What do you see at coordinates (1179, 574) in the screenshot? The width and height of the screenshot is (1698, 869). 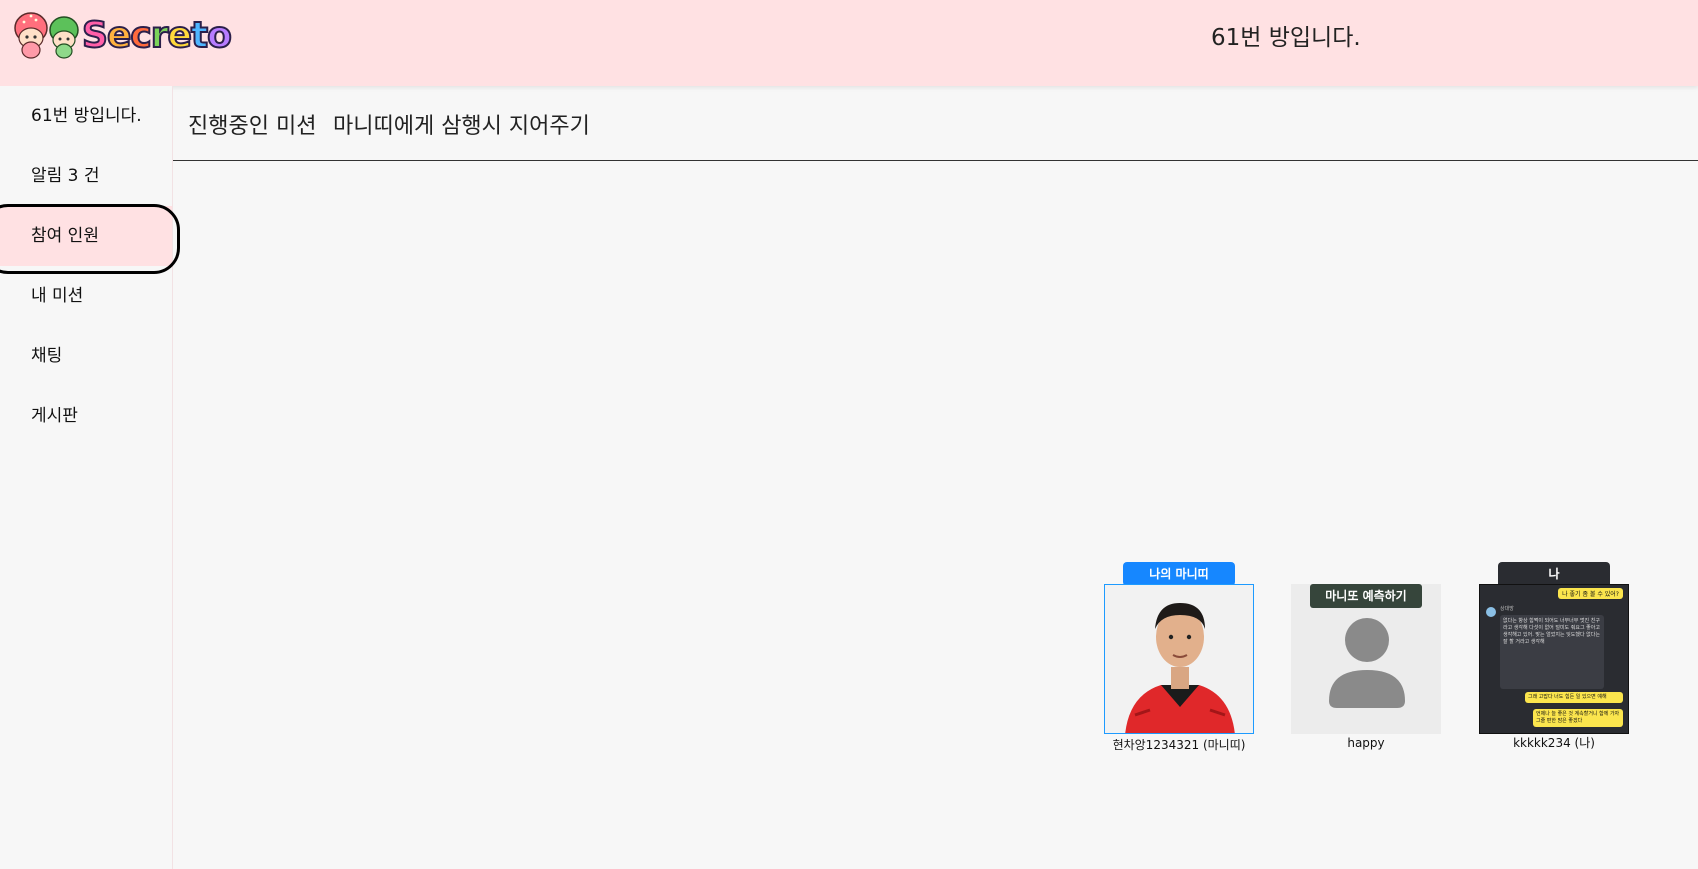 I see `manitti-tag: 나의 마니띠` at bounding box center [1179, 574].